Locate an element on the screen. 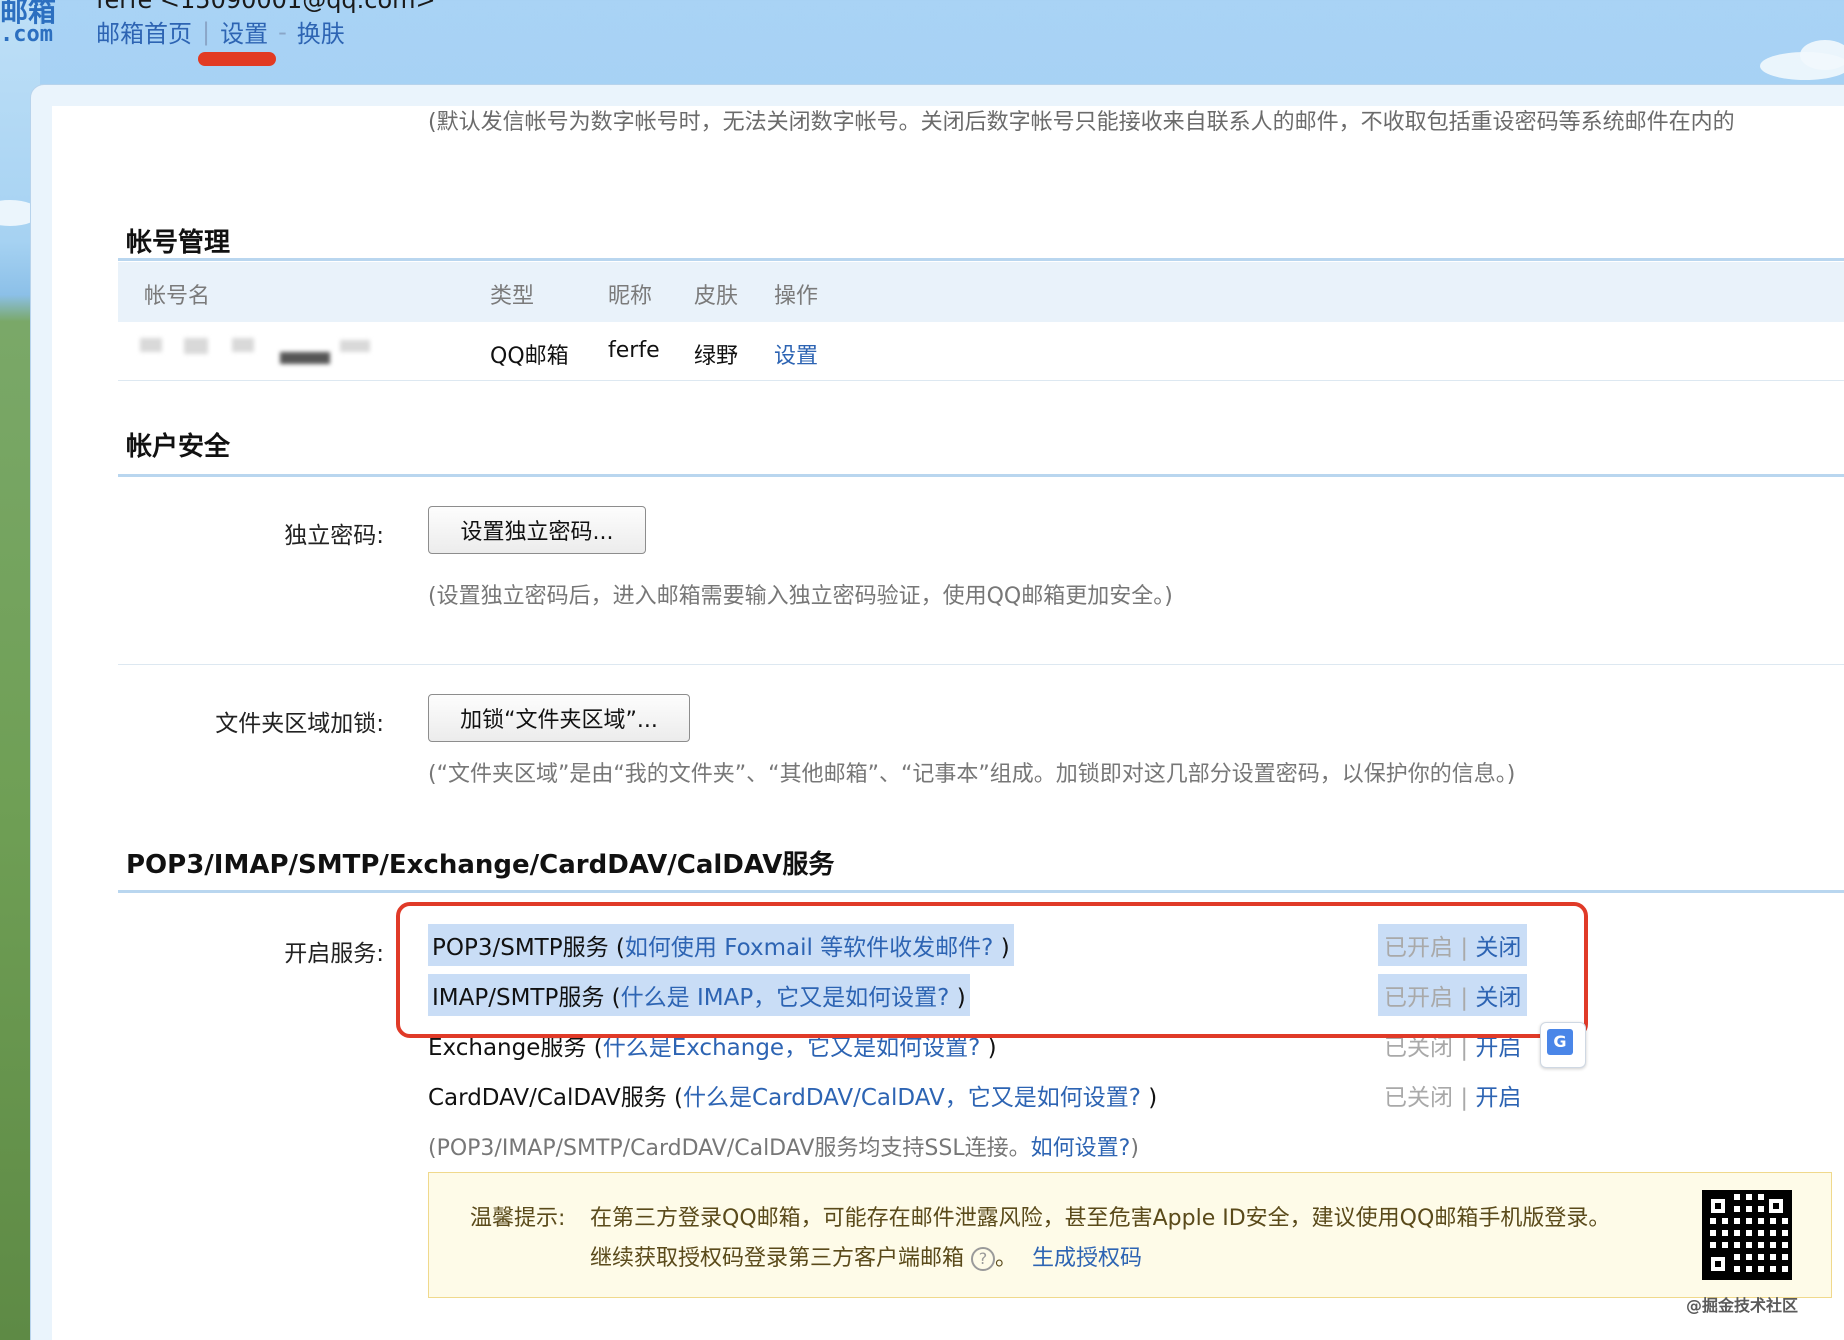 The image size is (1844, 1340). ssl-howto-link: 如何设置? is located at coordinates (1081, 1148).